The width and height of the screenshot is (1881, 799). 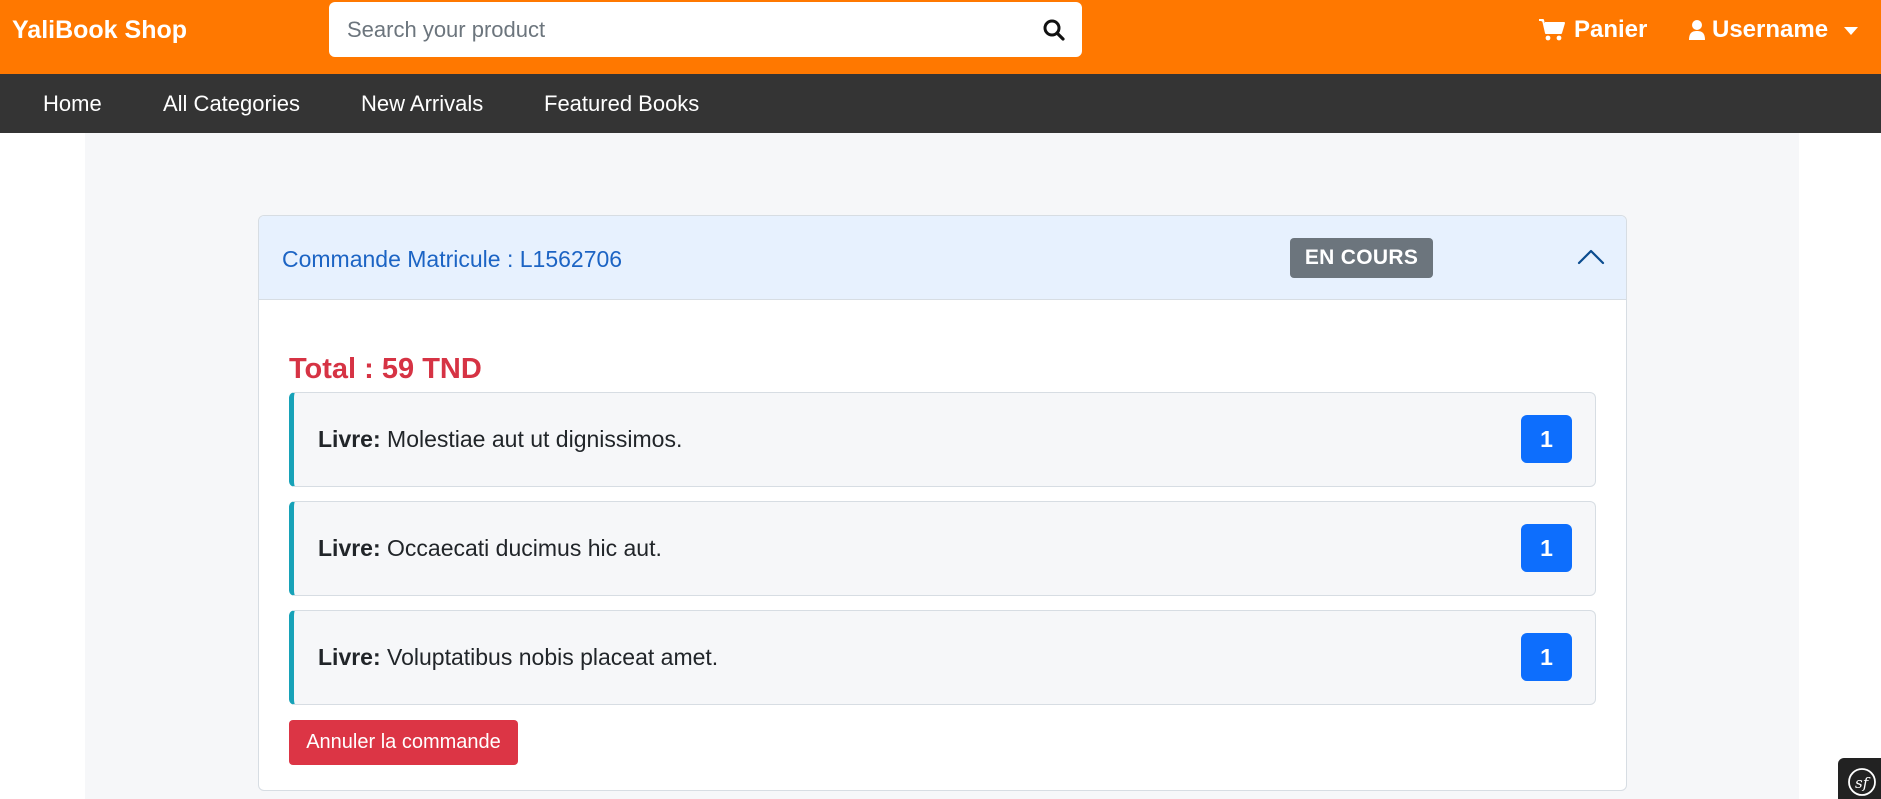 I want to click on svg-text: sf, so click(x=1863, y=783).